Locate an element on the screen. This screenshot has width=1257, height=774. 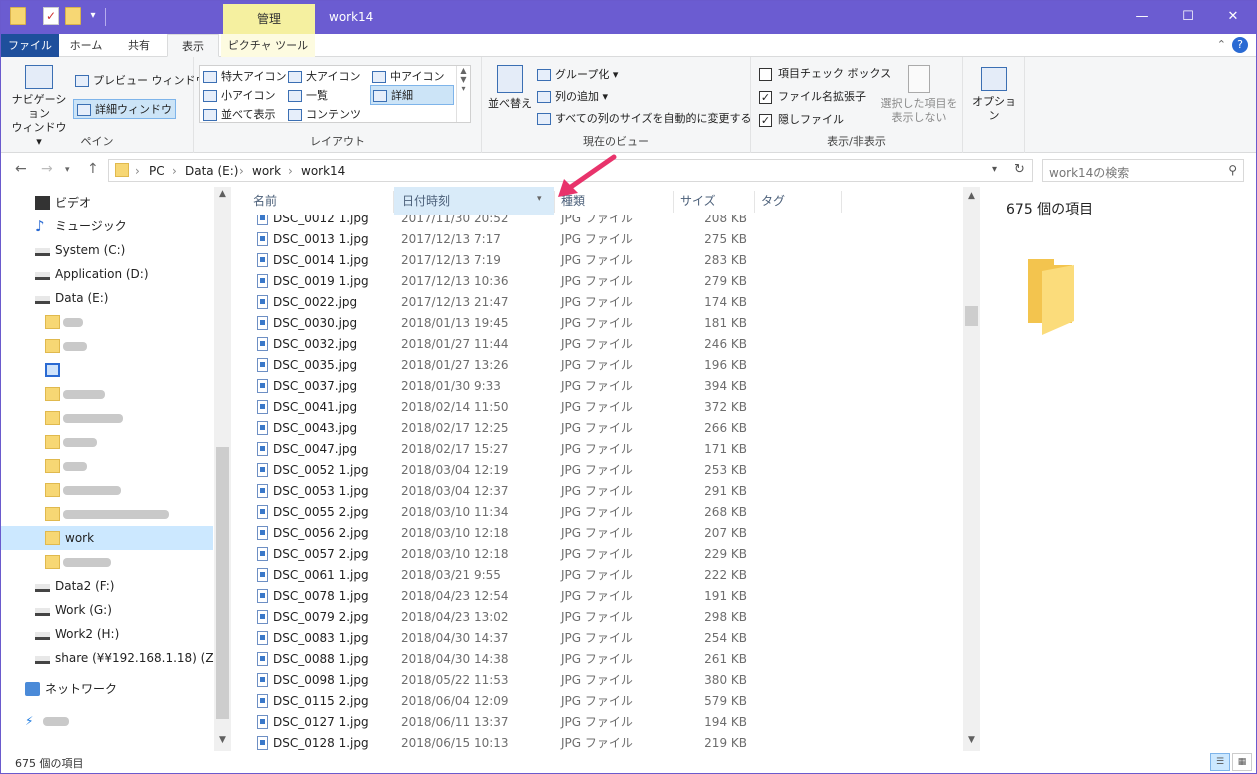
address-chevron-down-icon: ▾ is located at coordinates (994, 169).